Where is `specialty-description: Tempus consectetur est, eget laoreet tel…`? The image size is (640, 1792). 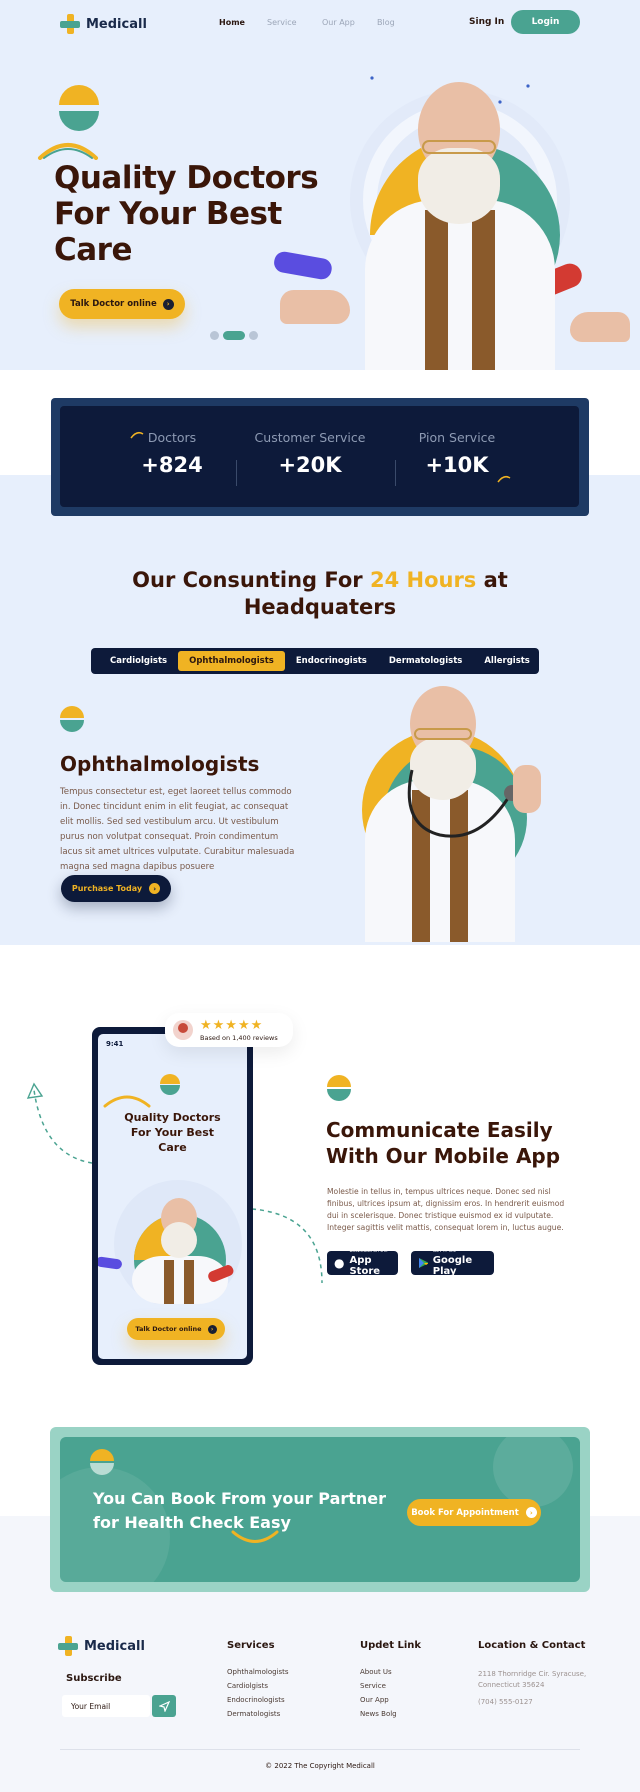 specialty-description: Tempus consectetur est, eget laoreet tel… is located at coordinates (177, 829).